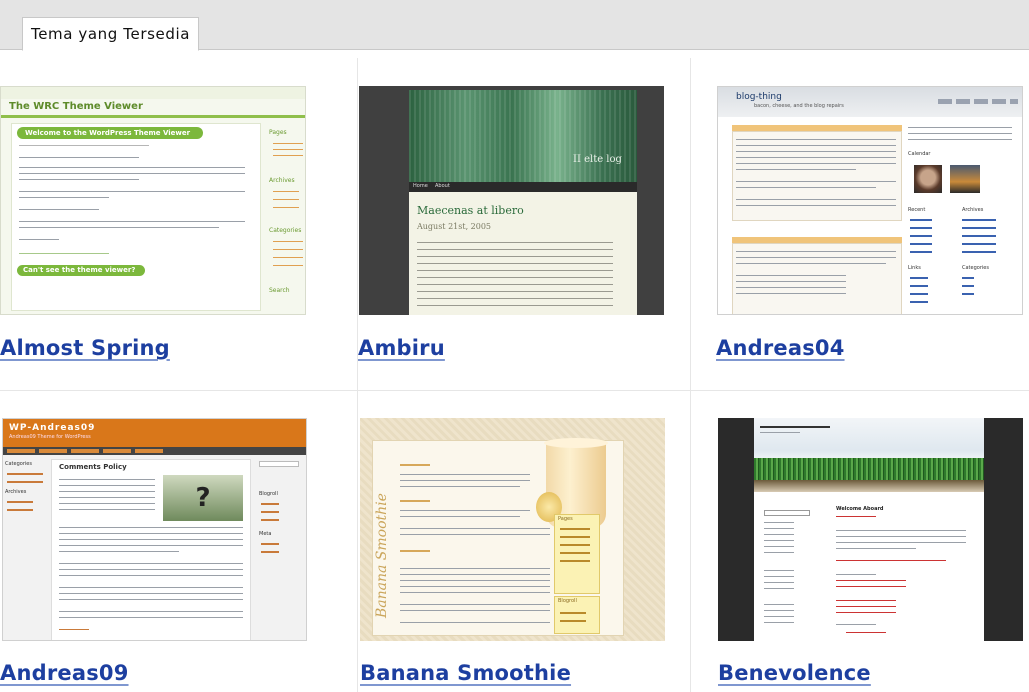  Describe the element at coordinates (454, 226) in the screenshot. I see `thumb-post-date: August 21st, 2005` at that location.